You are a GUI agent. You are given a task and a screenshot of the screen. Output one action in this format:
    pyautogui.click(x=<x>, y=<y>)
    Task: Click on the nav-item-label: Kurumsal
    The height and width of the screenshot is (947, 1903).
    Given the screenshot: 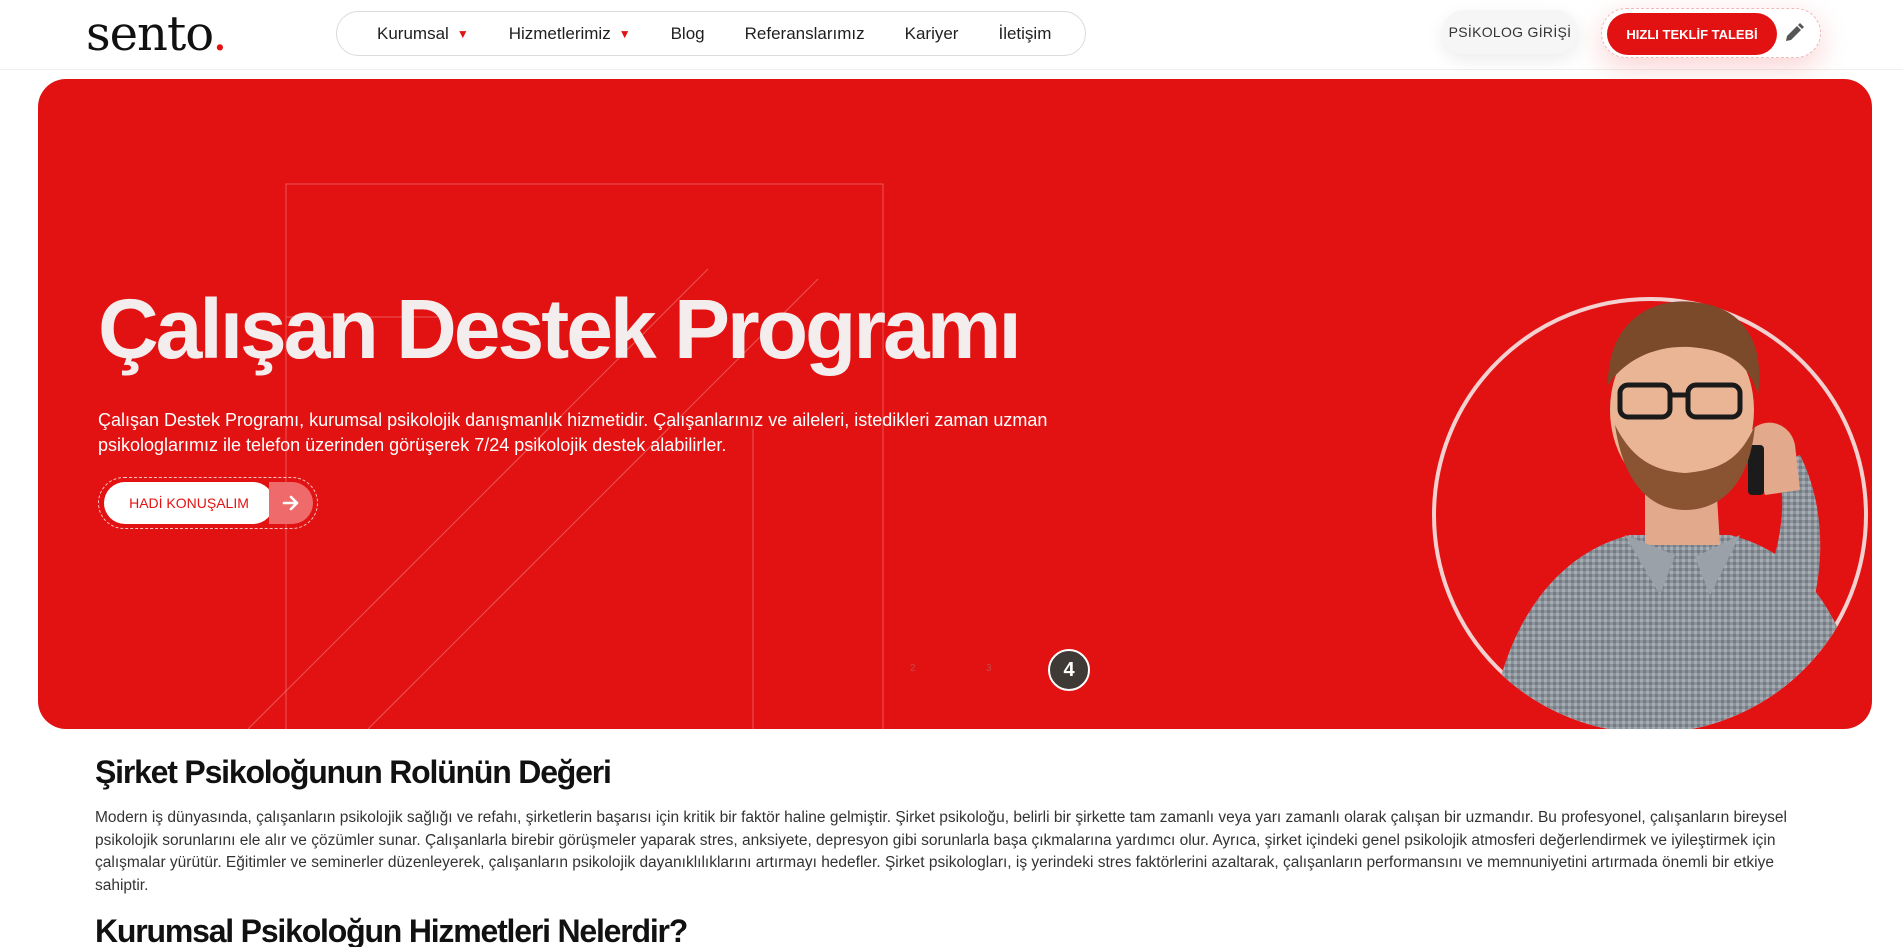 What is the action you would take?
    pyautogui.click(x=413, y=33)
    